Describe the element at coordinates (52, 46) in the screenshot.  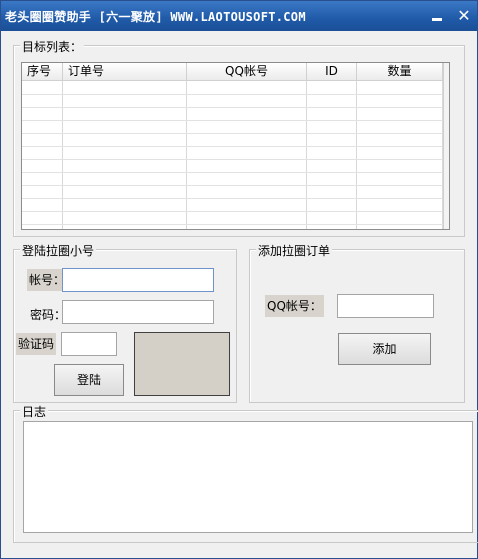
I see `target-list-legend: 目标列表：` at that location.